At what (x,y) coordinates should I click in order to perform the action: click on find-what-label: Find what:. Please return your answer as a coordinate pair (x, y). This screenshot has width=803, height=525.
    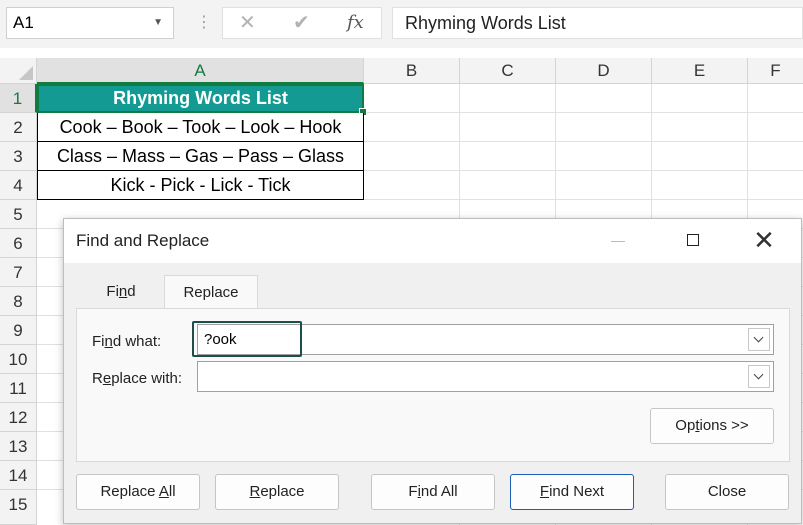
    Looking at the image, I should click on (126, 341).